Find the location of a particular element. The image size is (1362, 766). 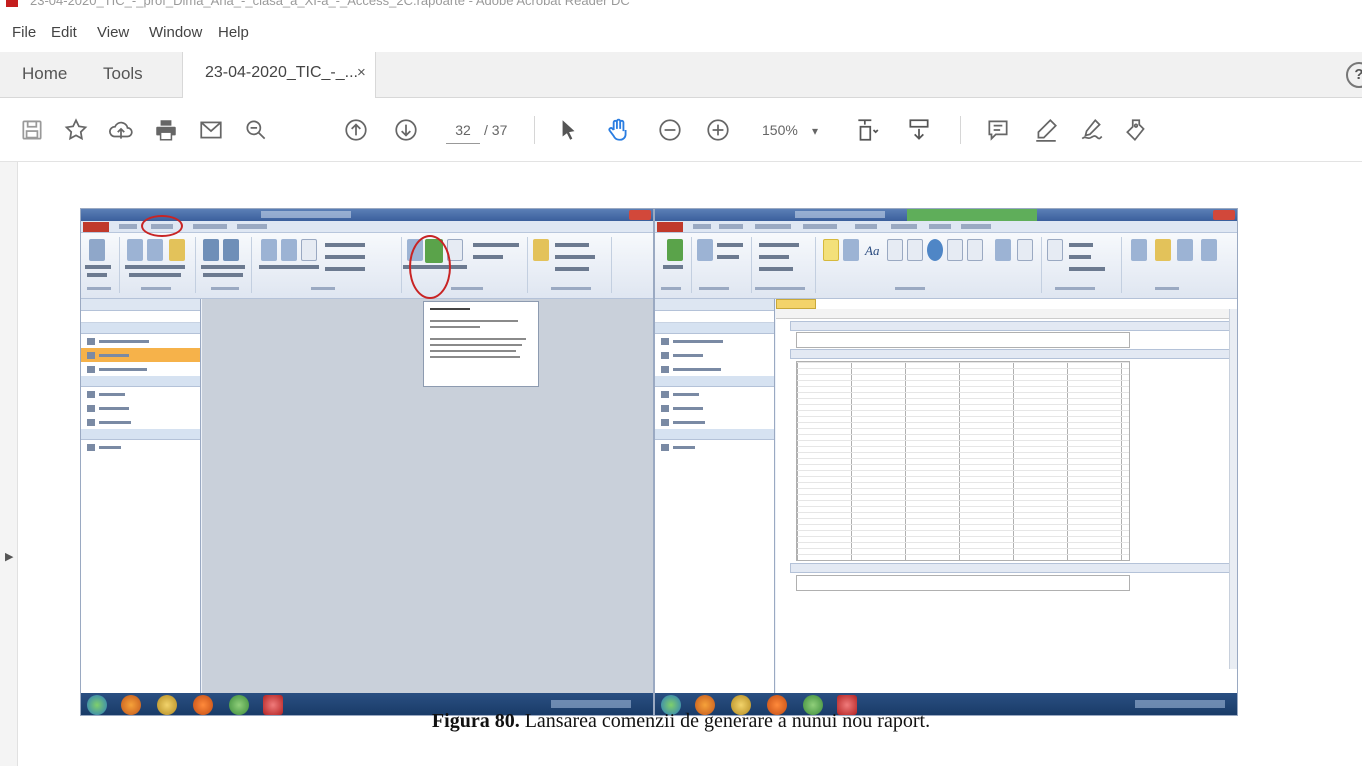

scroll-mode-icon is located at coordinates (919, 130).